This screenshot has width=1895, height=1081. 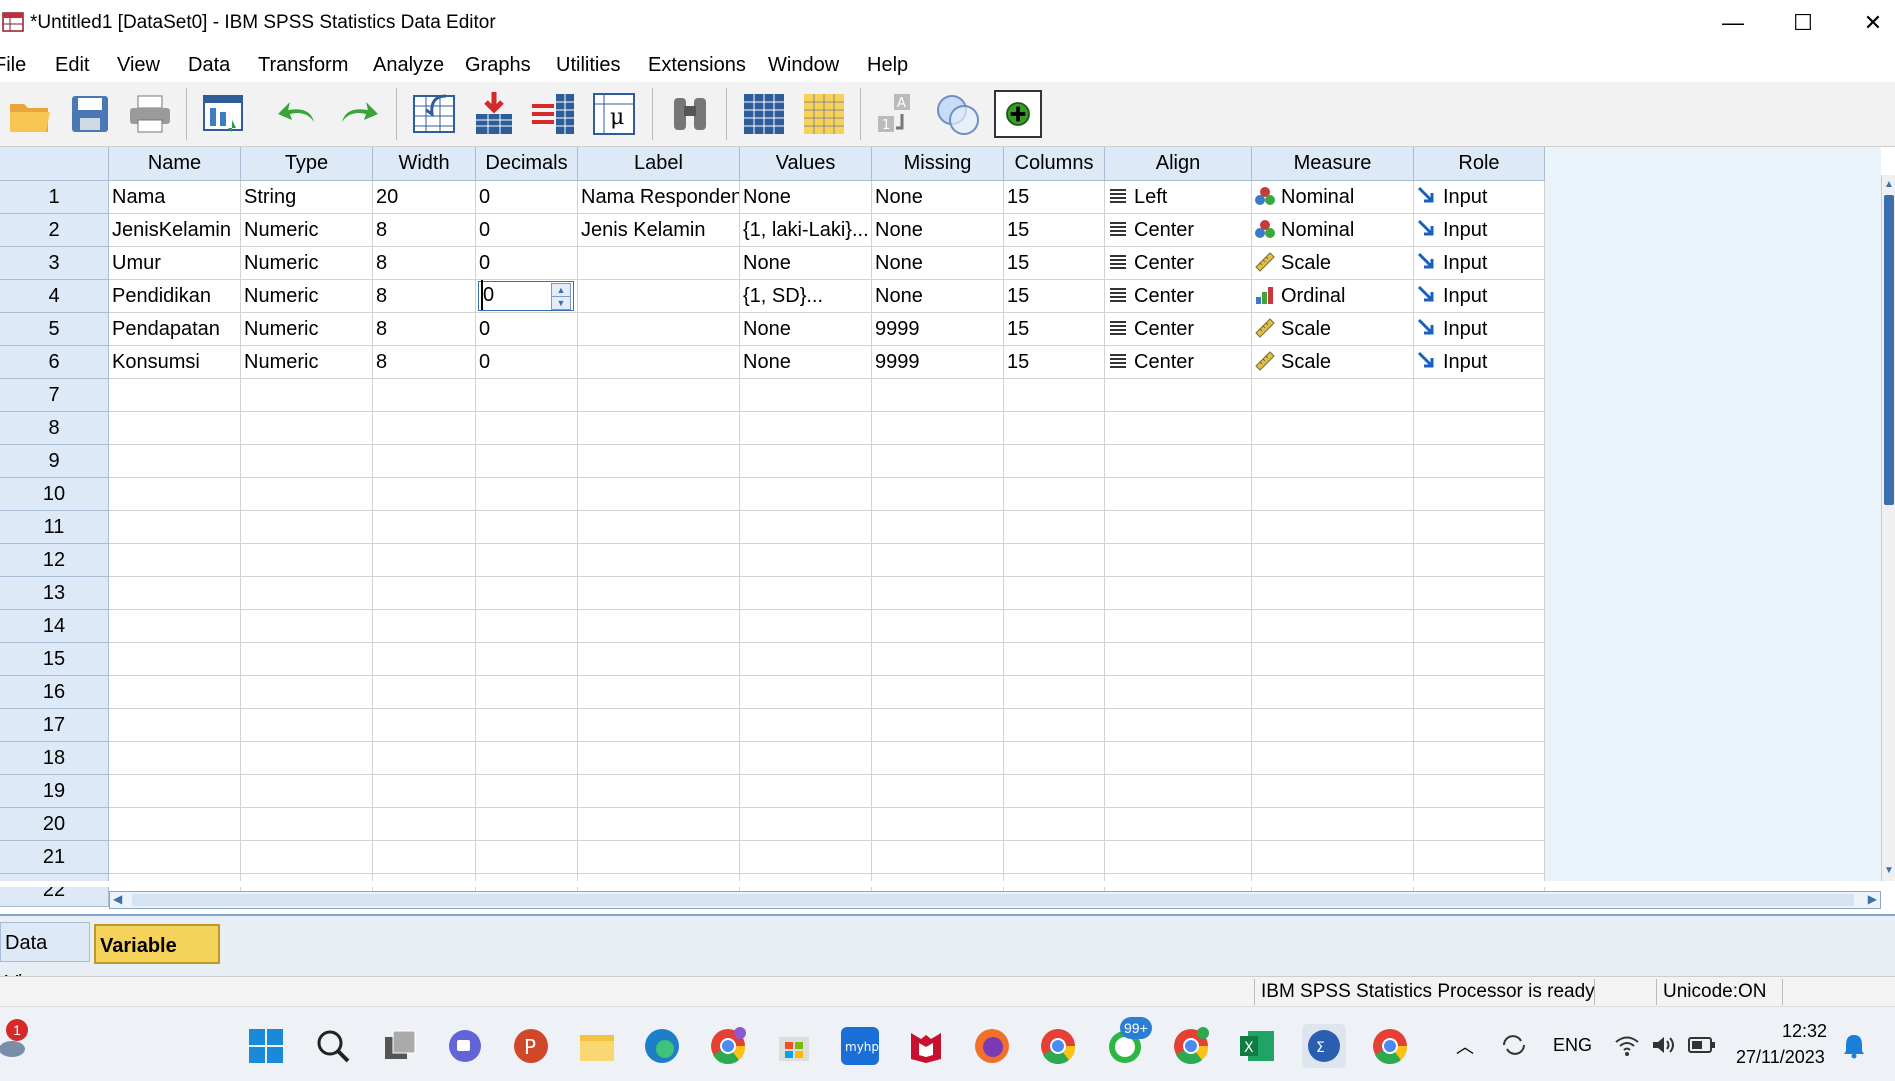 I want to click on minimize-button: —, so click(x=1733, y=23).